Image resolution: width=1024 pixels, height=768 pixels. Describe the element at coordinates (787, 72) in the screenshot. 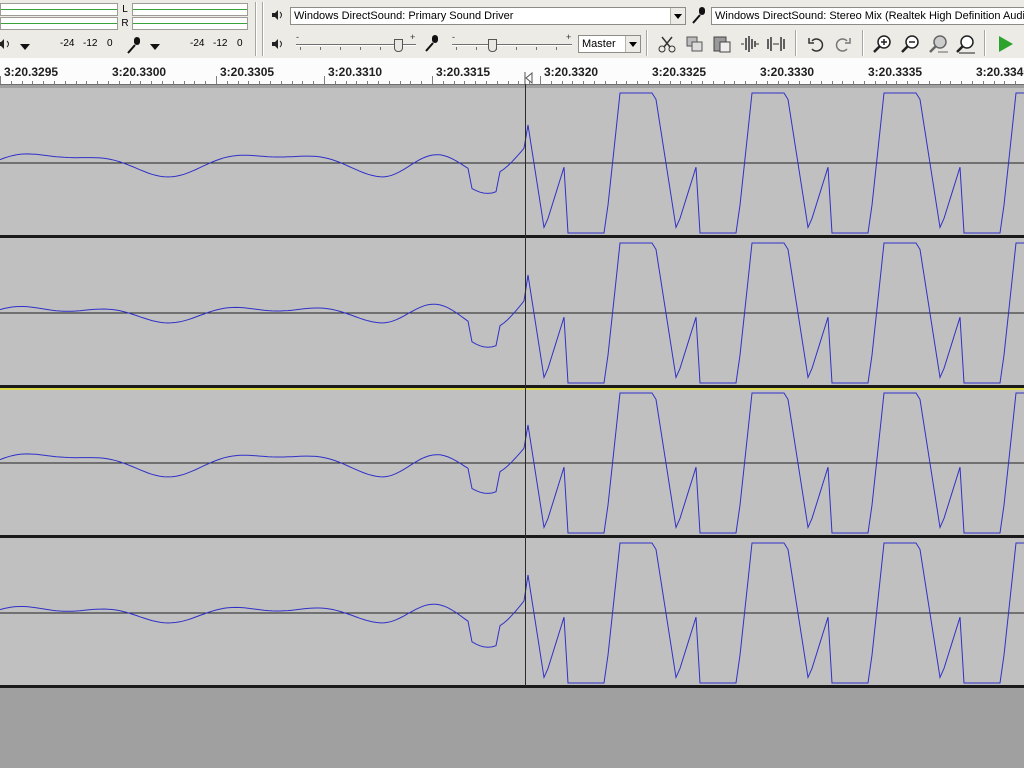

I see `timeline-label: 3:20.3330` at that location.